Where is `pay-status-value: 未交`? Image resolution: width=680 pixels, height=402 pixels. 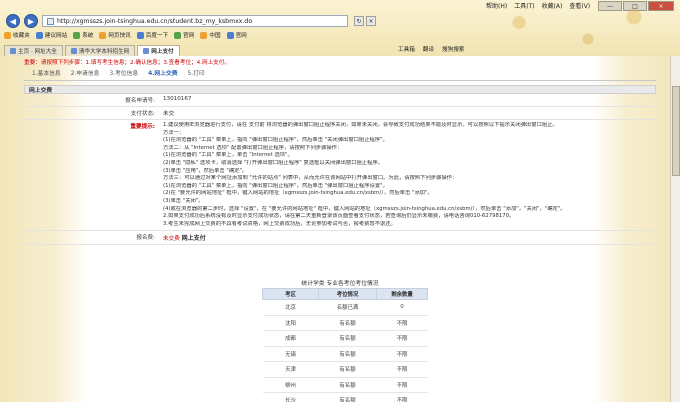
pay-status-value: 未交 is located at coordinates (169, 114).